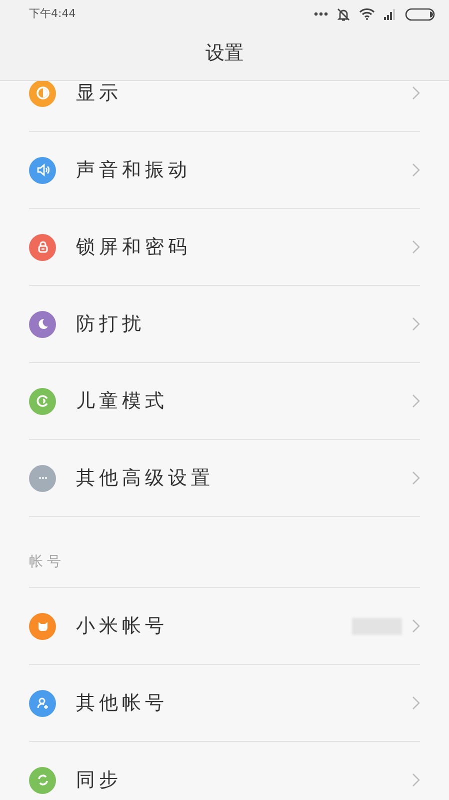  What do you see at coordinates (321, 14) in the screenshot?
I see `more-icon` at bounding box center [321, 14].